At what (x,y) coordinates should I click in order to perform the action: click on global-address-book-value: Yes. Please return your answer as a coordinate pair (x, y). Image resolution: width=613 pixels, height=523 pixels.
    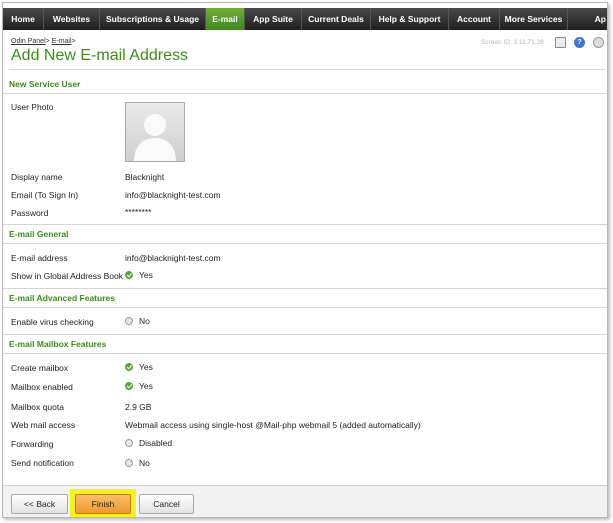
    Looking at the image, I should click on (139, 275).